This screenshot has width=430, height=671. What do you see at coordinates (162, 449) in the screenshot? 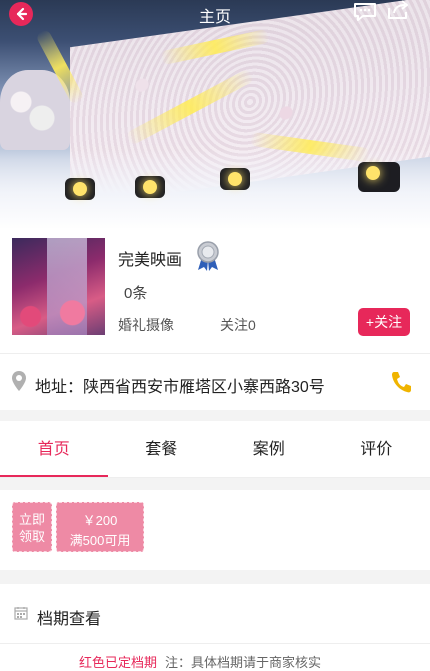
I see `tab-packages: 套餐` at bounding box center [162, 449].